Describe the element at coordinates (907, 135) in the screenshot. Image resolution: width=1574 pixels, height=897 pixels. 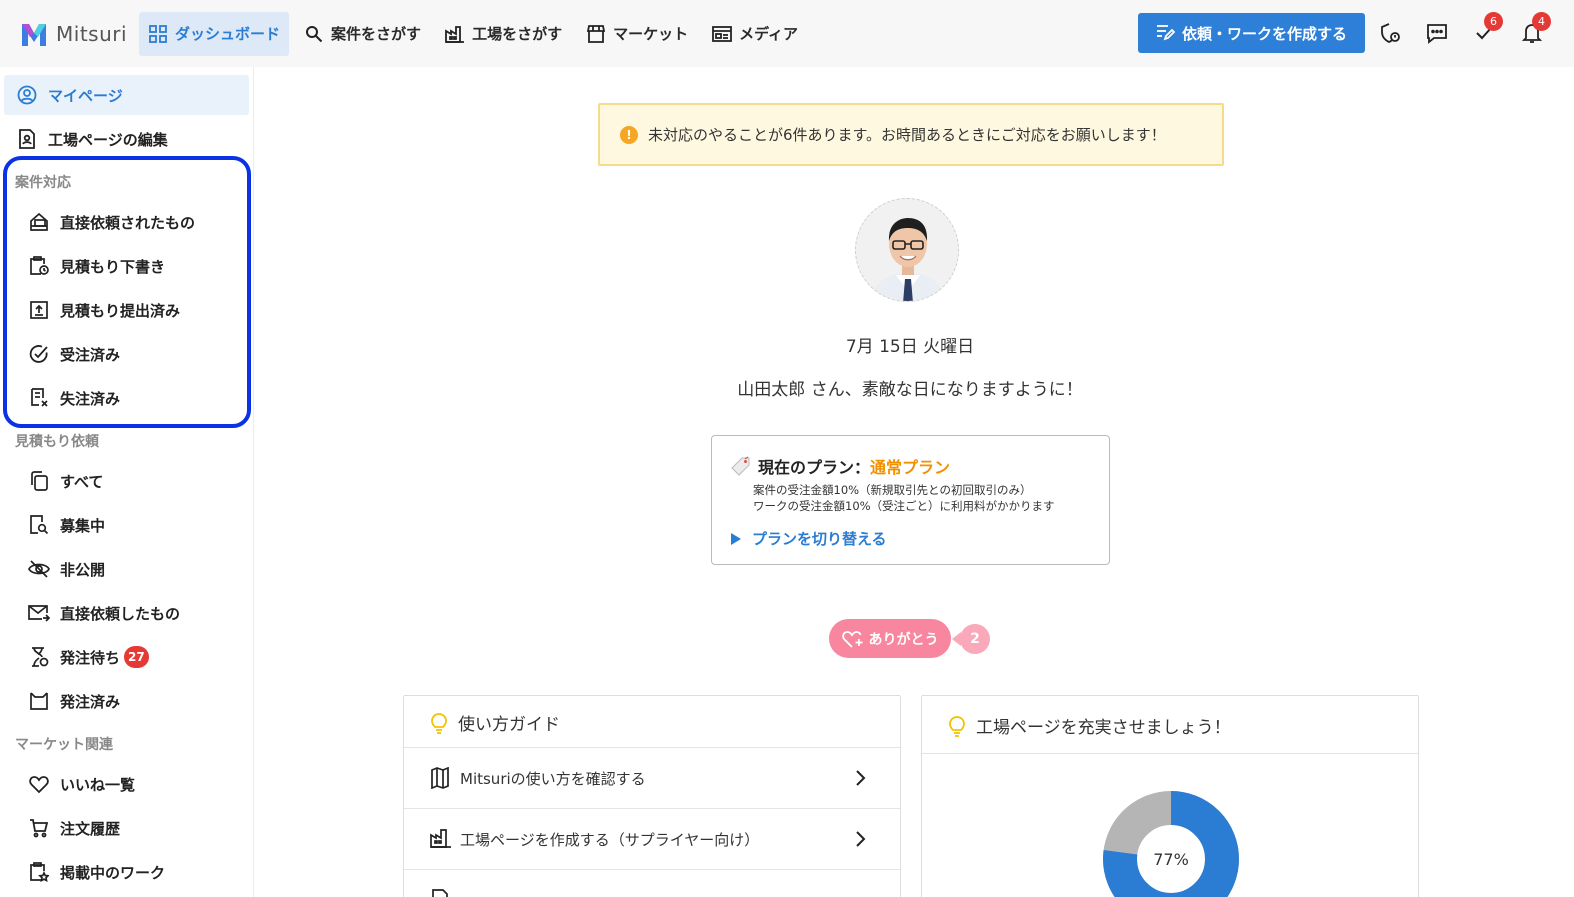
I see `alert-text: 未対応のやることが6件あります。お時間あるときにご対応をお願いします！` at that location.